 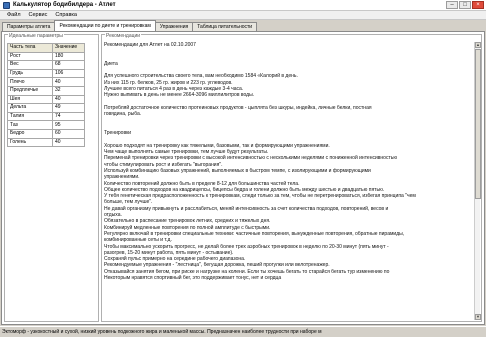 What do you see at coordinates (243, 15) in the screenshot?
I see `menu-bar: Файл Сервис Справка` at bounding box center [243, 15].